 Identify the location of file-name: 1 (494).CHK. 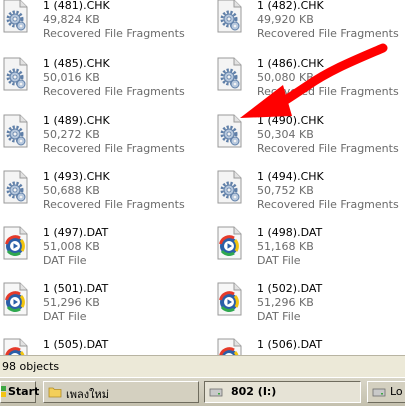
(290, 176).